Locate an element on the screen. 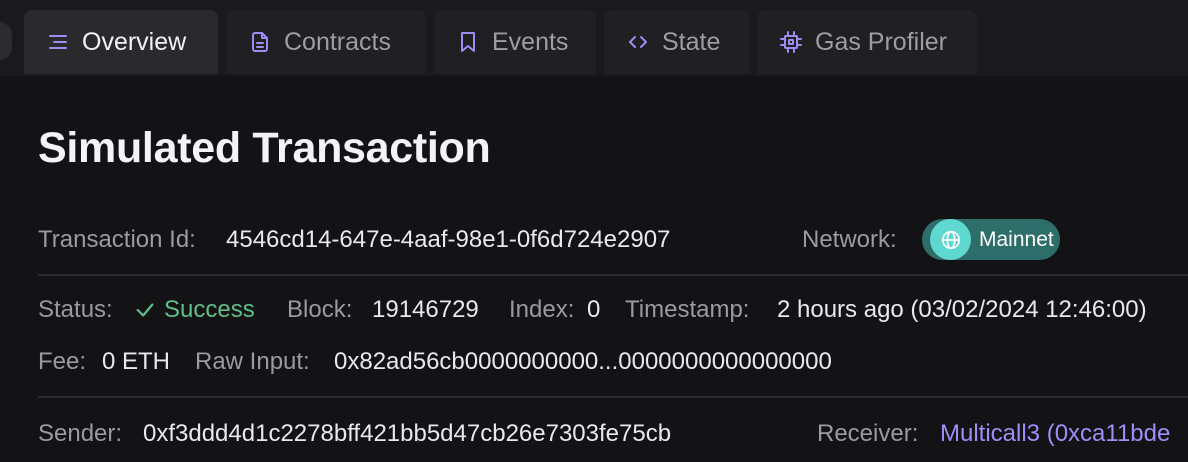 This screenshot has width=1188, height=462. tab-label: State is located at coordinates (691, 41).